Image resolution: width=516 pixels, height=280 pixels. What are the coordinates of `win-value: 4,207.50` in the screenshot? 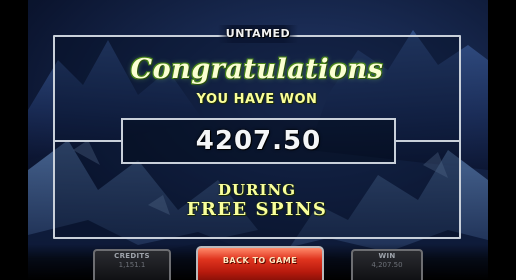 It's located at (387, 265).